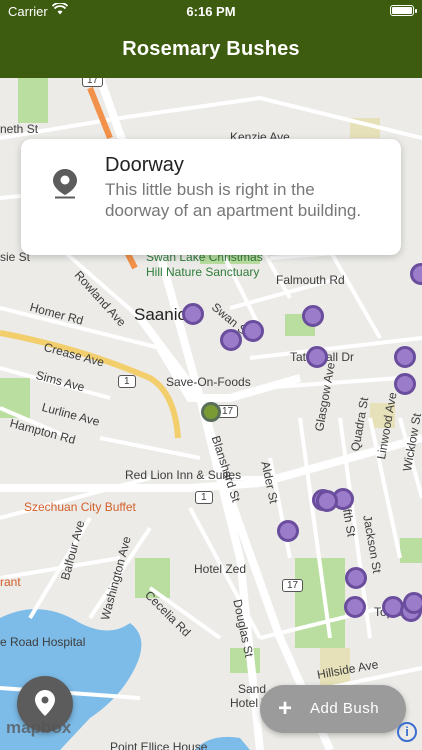 This screenshot has height=750, width=422. What do you see at coordinates (45, 703) in the screenshot?
I see `location-marker-icon` at bounding box center [45, 703].